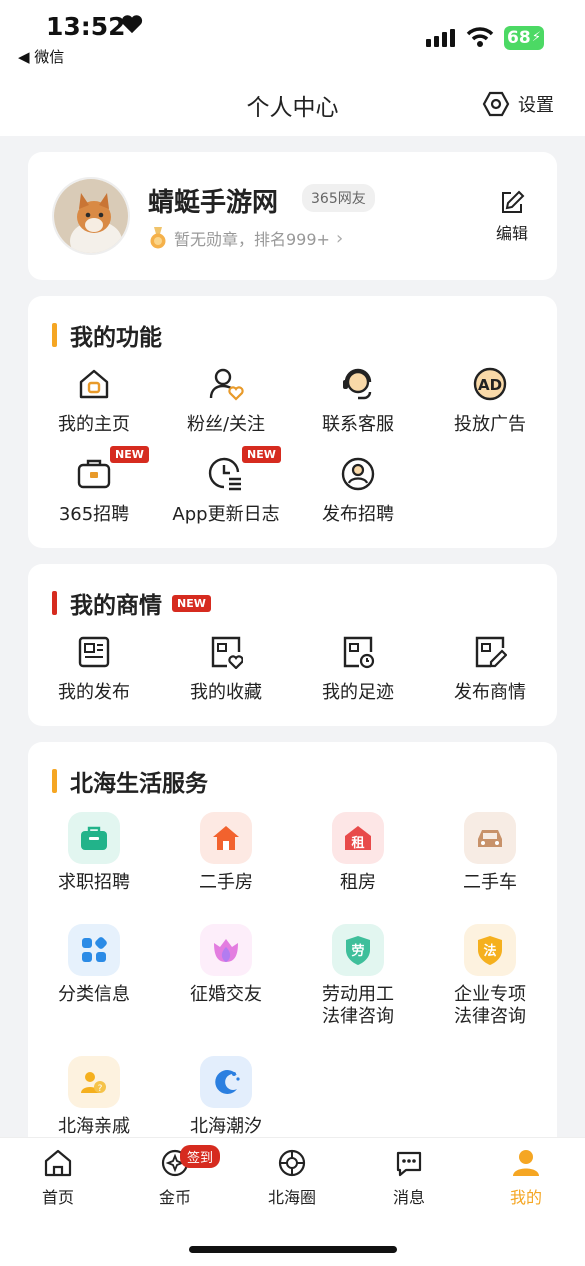 This screenshot has height=1266, width=585. What do you see at coordinates (91, 216) in the screenshot?
I see `avatar` at bounding box center [91, 216].